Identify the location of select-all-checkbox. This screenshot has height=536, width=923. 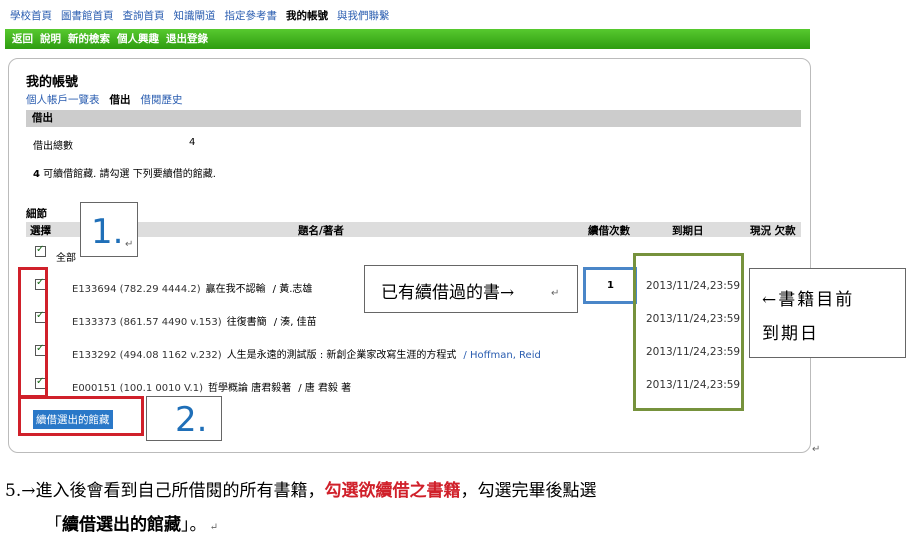
(40, 250).